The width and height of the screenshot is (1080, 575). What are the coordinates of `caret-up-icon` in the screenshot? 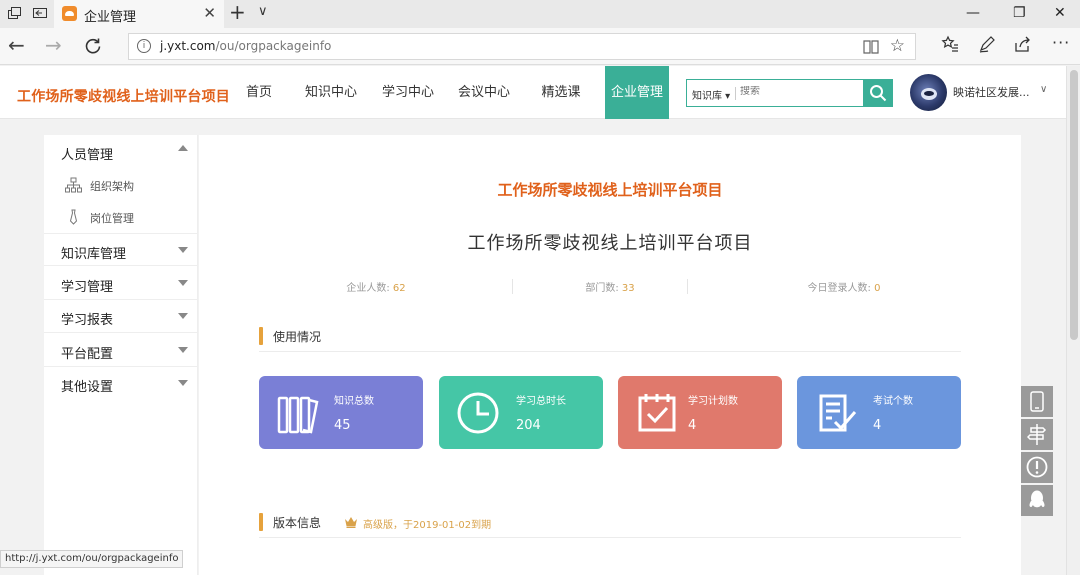 It's located at (183, 148).